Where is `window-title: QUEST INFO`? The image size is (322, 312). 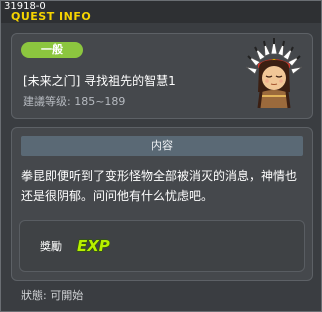
window-title: QUEST INFO is located at coordinates (51, 16).